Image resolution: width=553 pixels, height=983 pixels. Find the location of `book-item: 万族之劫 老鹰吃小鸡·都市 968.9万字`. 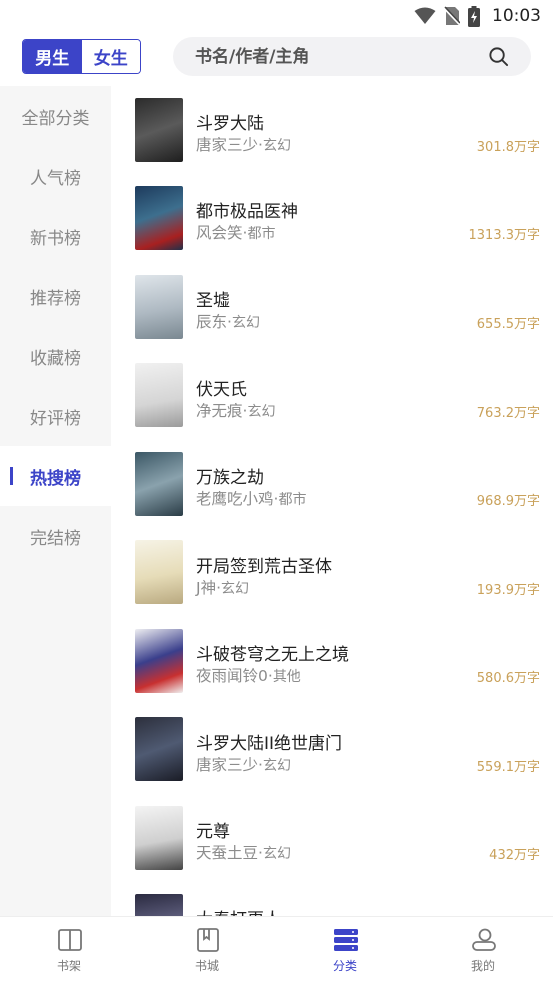

book-item: 万族之劫 老鹰吃小鸡·都市 968.9万字 is located at coordinates (332, 484).